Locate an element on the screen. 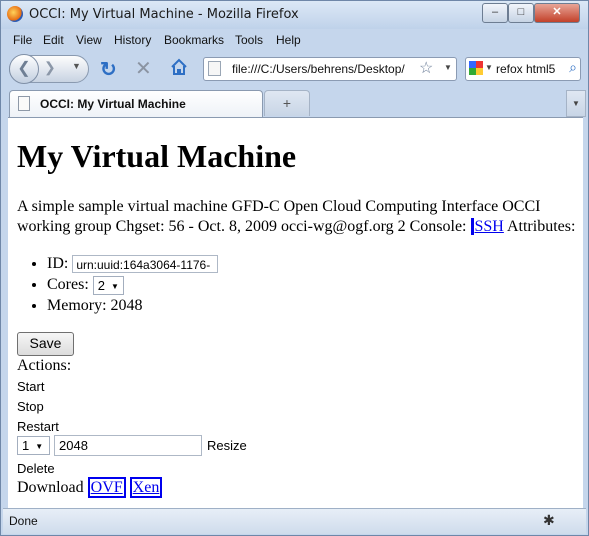  status-bar: Done ✱ is located at coordinates (294, 521).